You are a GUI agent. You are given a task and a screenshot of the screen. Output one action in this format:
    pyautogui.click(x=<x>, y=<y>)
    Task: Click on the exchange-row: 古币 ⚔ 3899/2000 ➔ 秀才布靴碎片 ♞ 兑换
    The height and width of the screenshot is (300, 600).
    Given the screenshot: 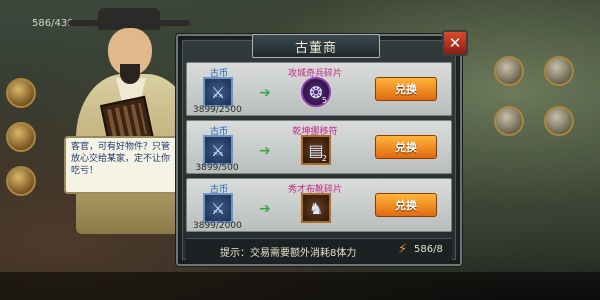 What is the action you would take?
    pyautogui.click(x=319, y=205)
    